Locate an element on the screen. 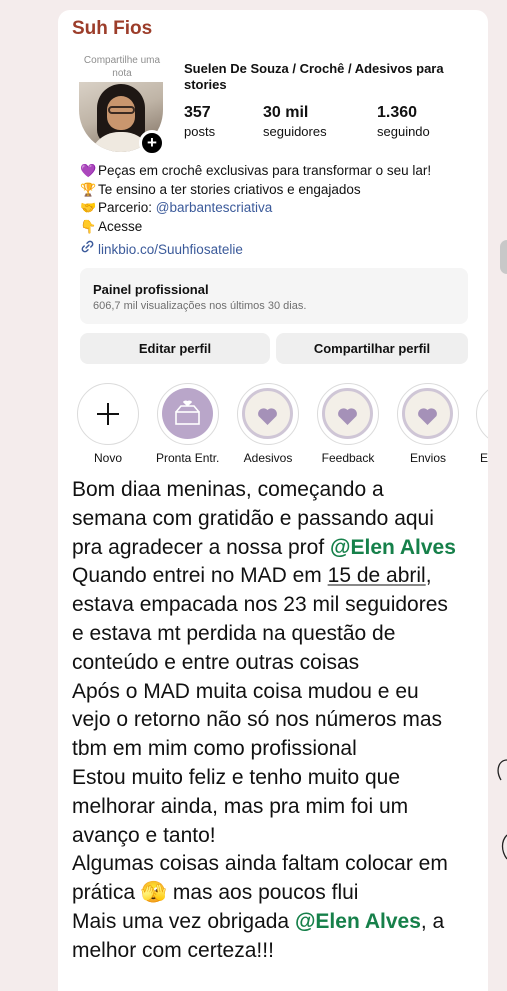 The width and height of the screenshot is (507, 991). date-text: 15 de abril is located at coordinates (376, 576).